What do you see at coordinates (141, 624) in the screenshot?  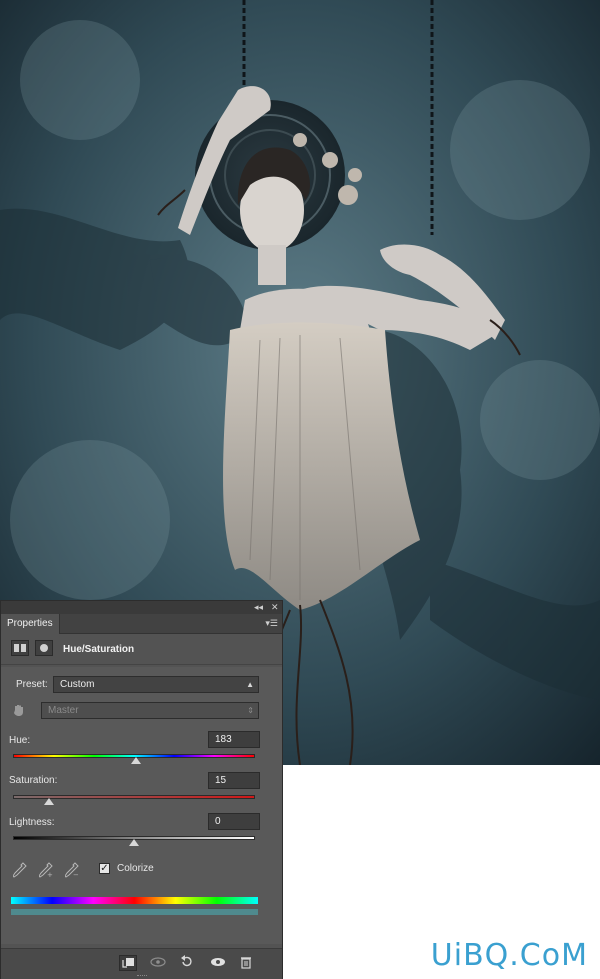 I see `panel-tab-bar: Properties ▾☰` at bounding box center [141, 624].